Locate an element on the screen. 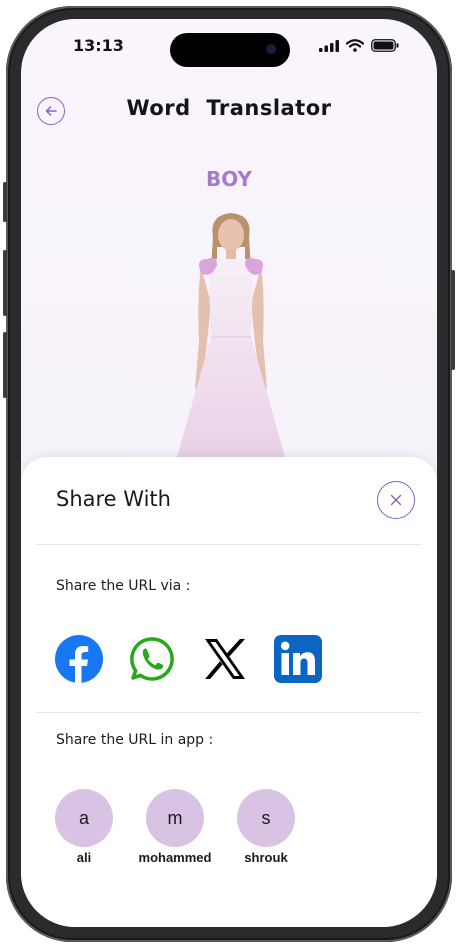 The width and height of the screenshot is (466, 950). signal-icon is located at coordinates (329, 45).